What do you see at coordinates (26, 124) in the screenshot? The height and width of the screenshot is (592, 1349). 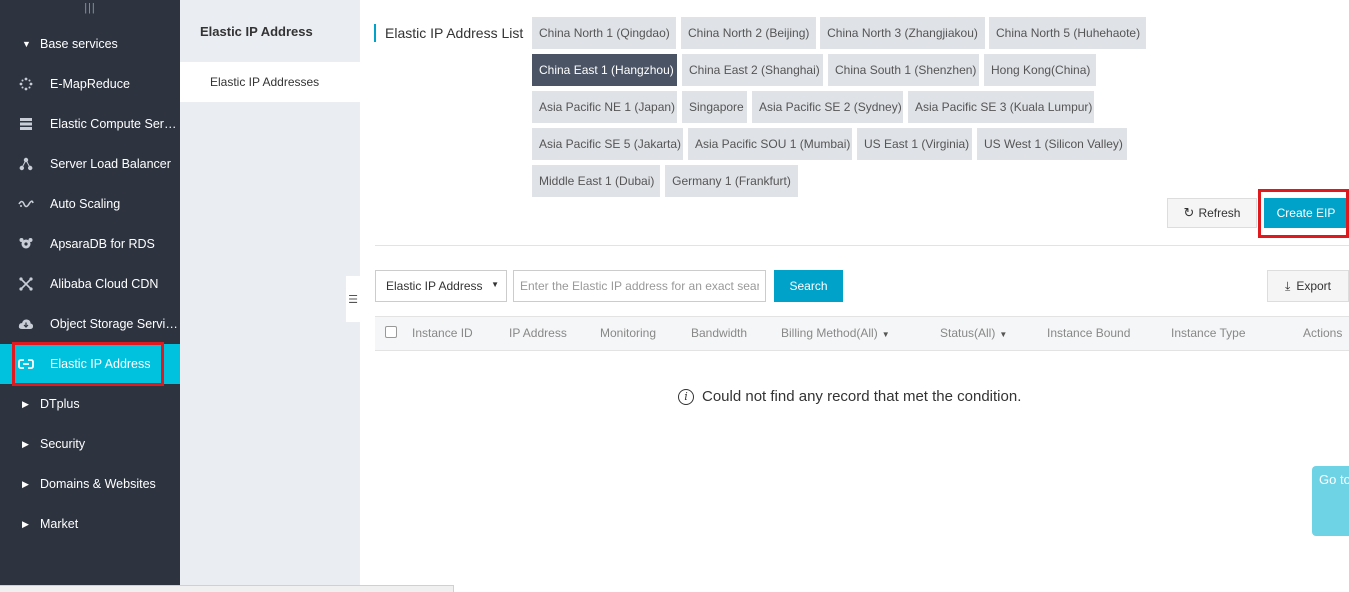 I see `server-icon` at bounding box center [26, 124].